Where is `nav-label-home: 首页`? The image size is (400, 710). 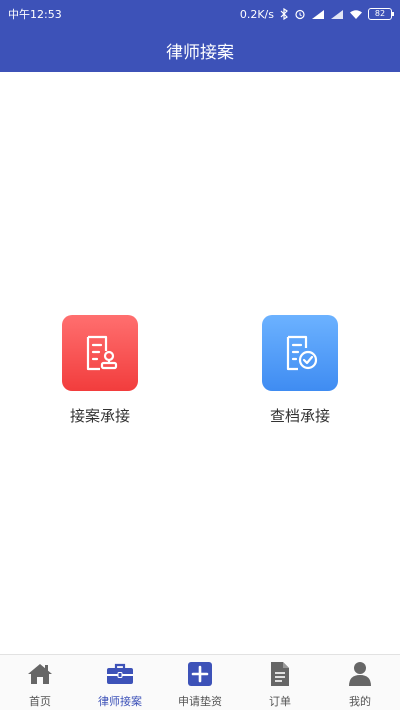
nav-label-home: 首页 is located at coordinates (40, 701).